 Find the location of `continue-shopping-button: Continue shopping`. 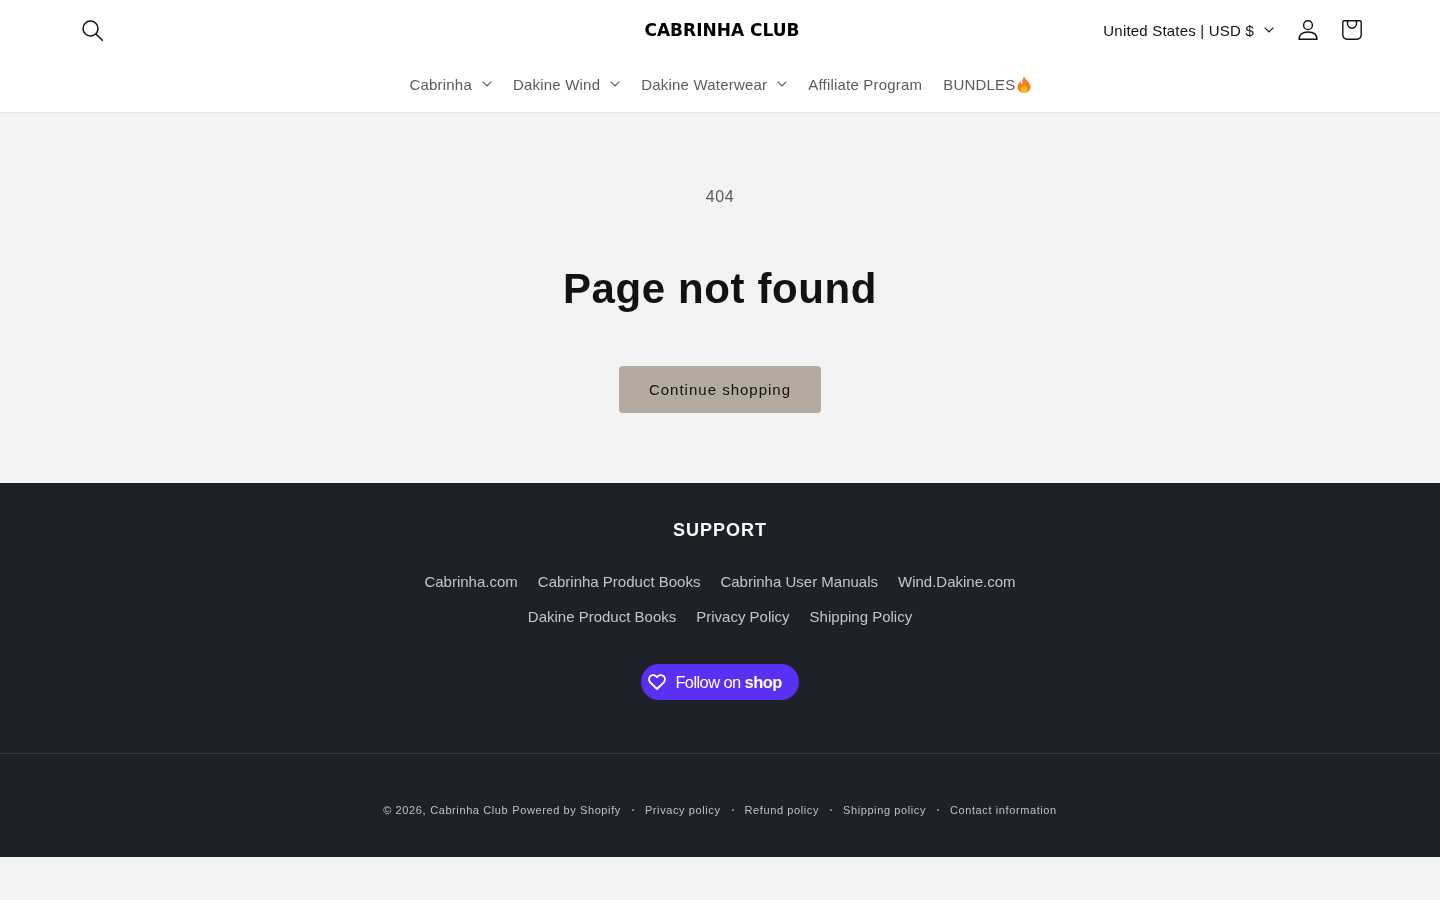

continue-shopping-button: Continue shopping is located at coordinates (720, 389).